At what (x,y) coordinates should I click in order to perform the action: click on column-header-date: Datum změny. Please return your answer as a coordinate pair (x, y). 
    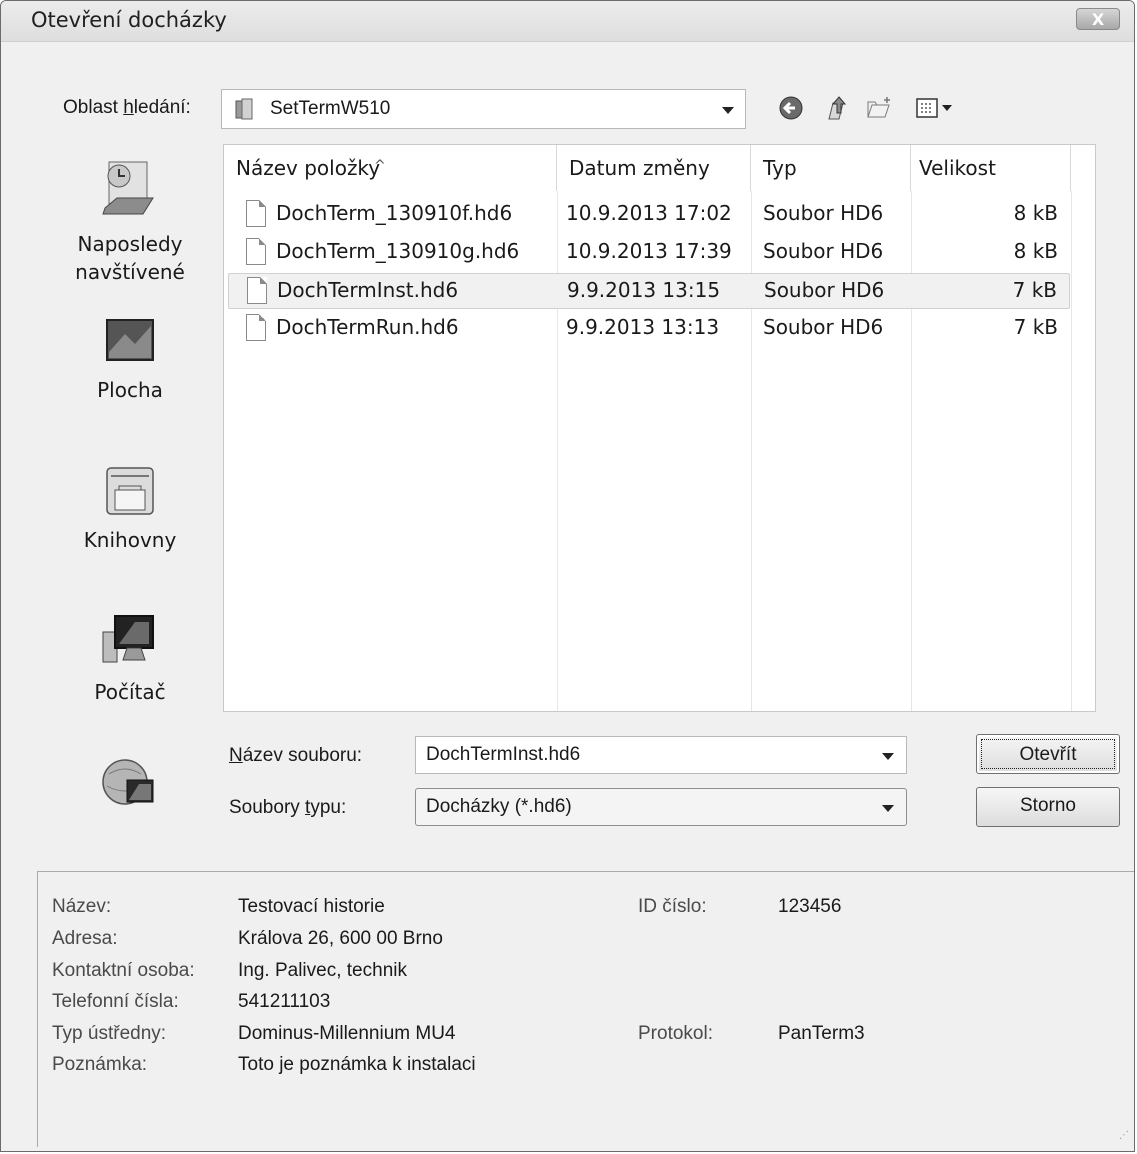
    Looking at the image, I should click on (654, 168).